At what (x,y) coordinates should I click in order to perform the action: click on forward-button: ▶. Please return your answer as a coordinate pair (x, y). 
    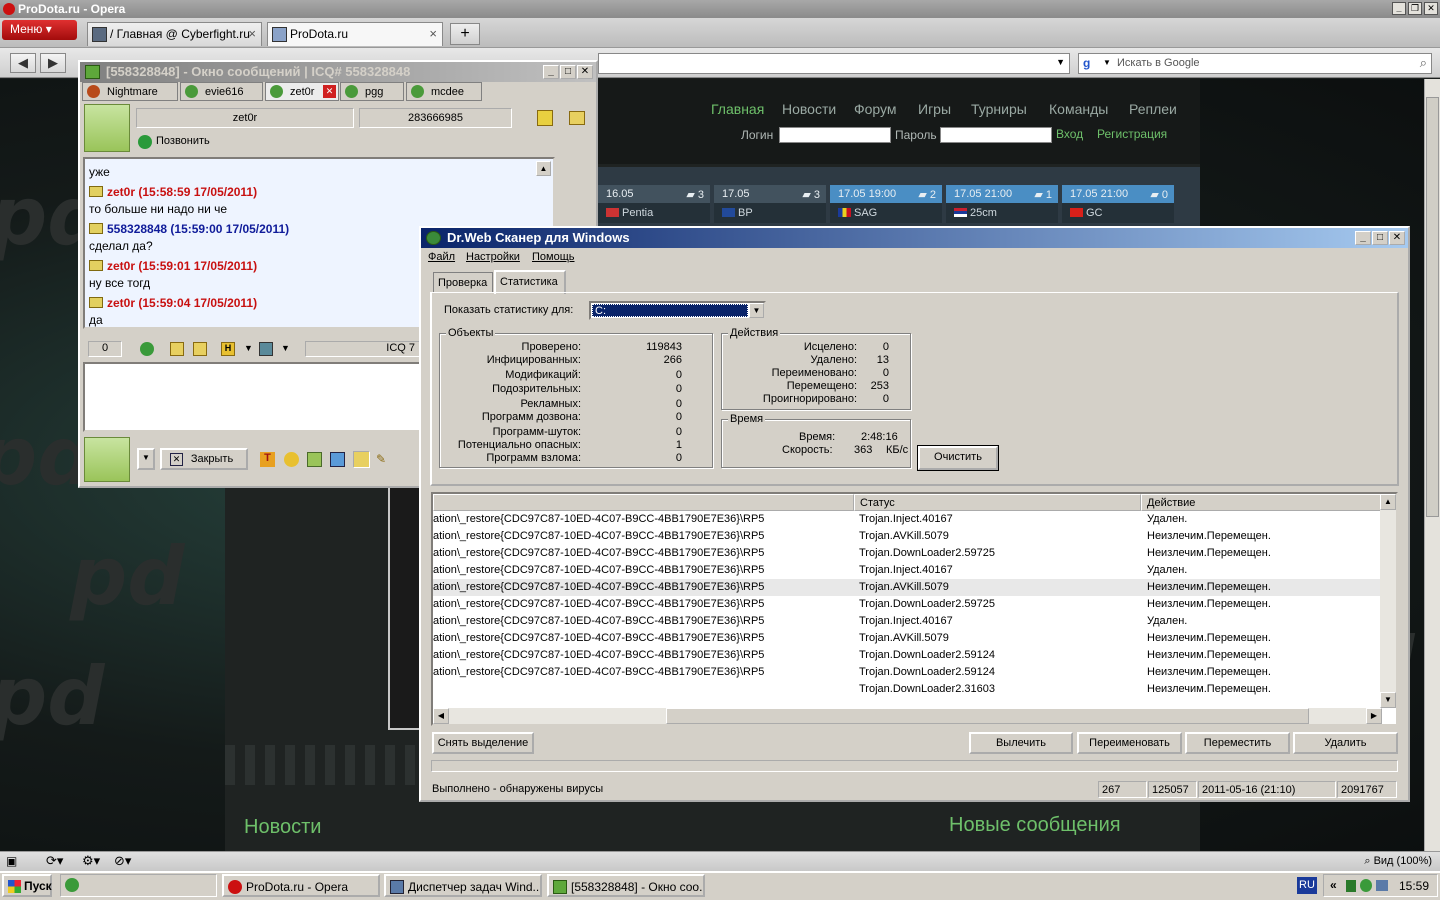
    Looking at the image, I should click on (53, 63).